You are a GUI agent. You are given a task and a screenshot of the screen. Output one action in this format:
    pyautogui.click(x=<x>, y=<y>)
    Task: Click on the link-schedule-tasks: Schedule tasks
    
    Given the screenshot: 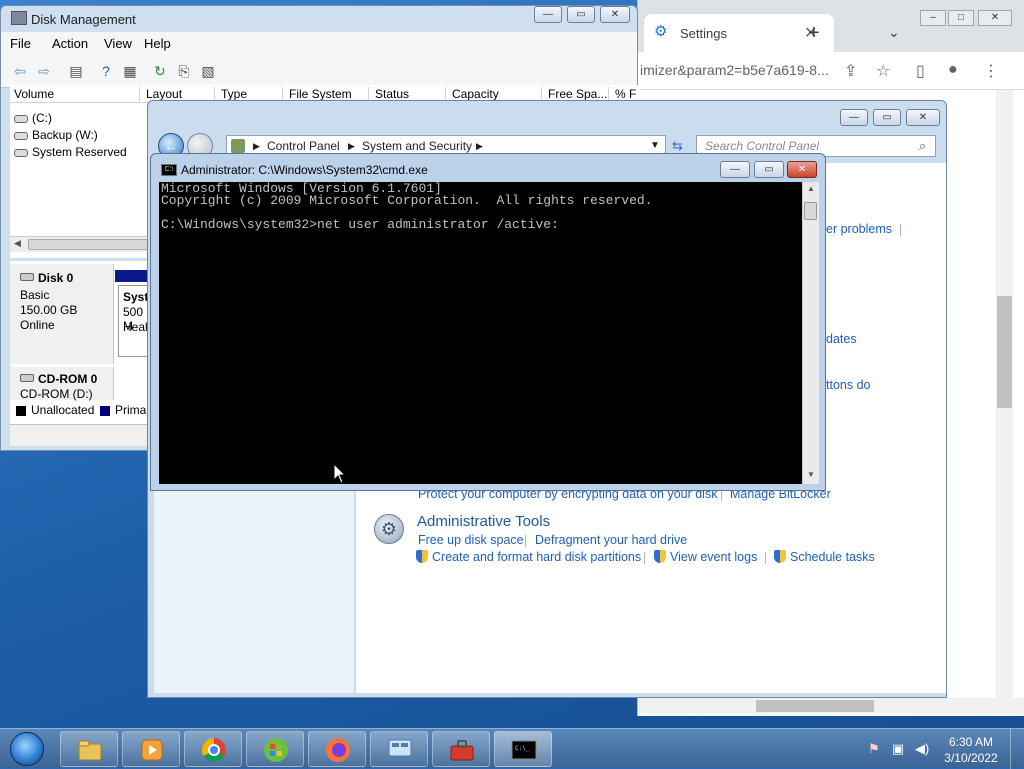 What is the action you would take?
    pyautogui.click(x=824, y=557)
    